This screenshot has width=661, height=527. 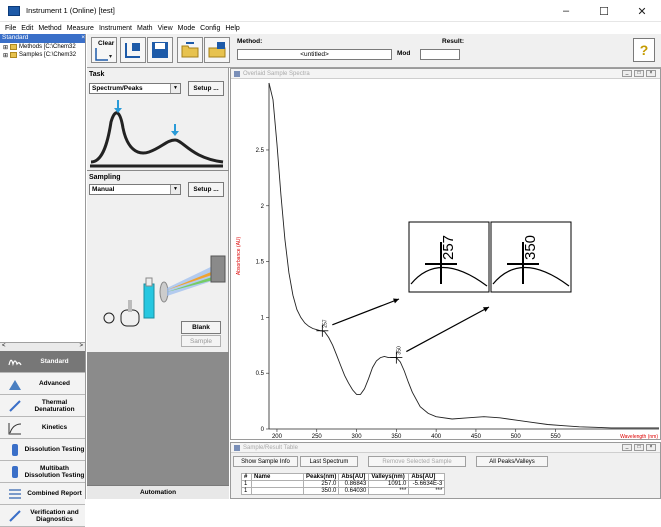 I want to click on result-window-title: Sample/Result Table, so click(x=270, y=447).